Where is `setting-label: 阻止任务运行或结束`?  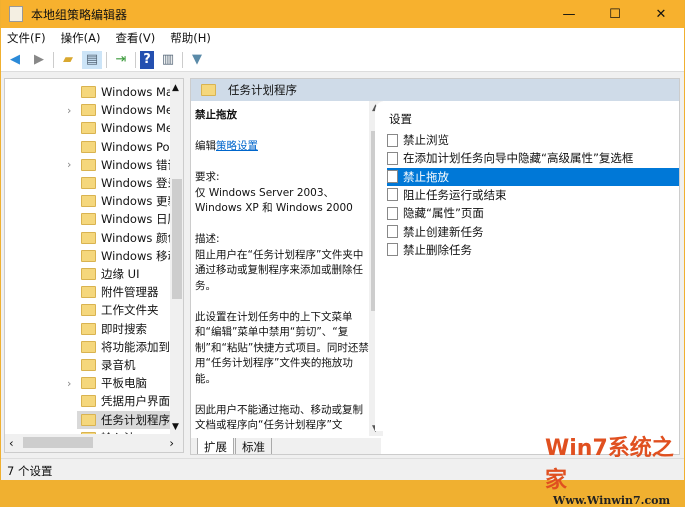
setting-label: 阻止任务运行或结束 is located at coordinates (455, 194).